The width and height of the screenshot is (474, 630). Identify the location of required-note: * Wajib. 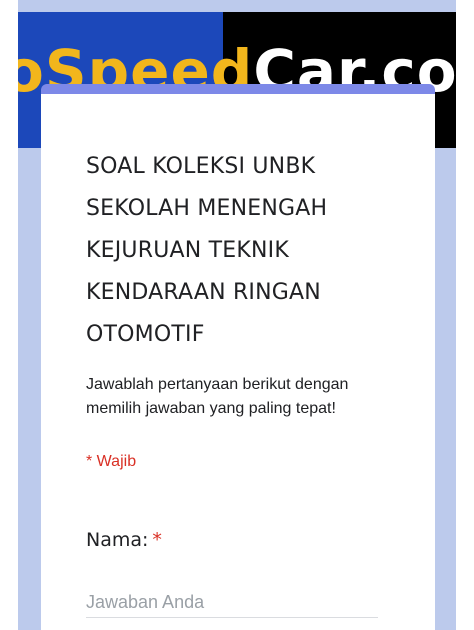
(111, 461).